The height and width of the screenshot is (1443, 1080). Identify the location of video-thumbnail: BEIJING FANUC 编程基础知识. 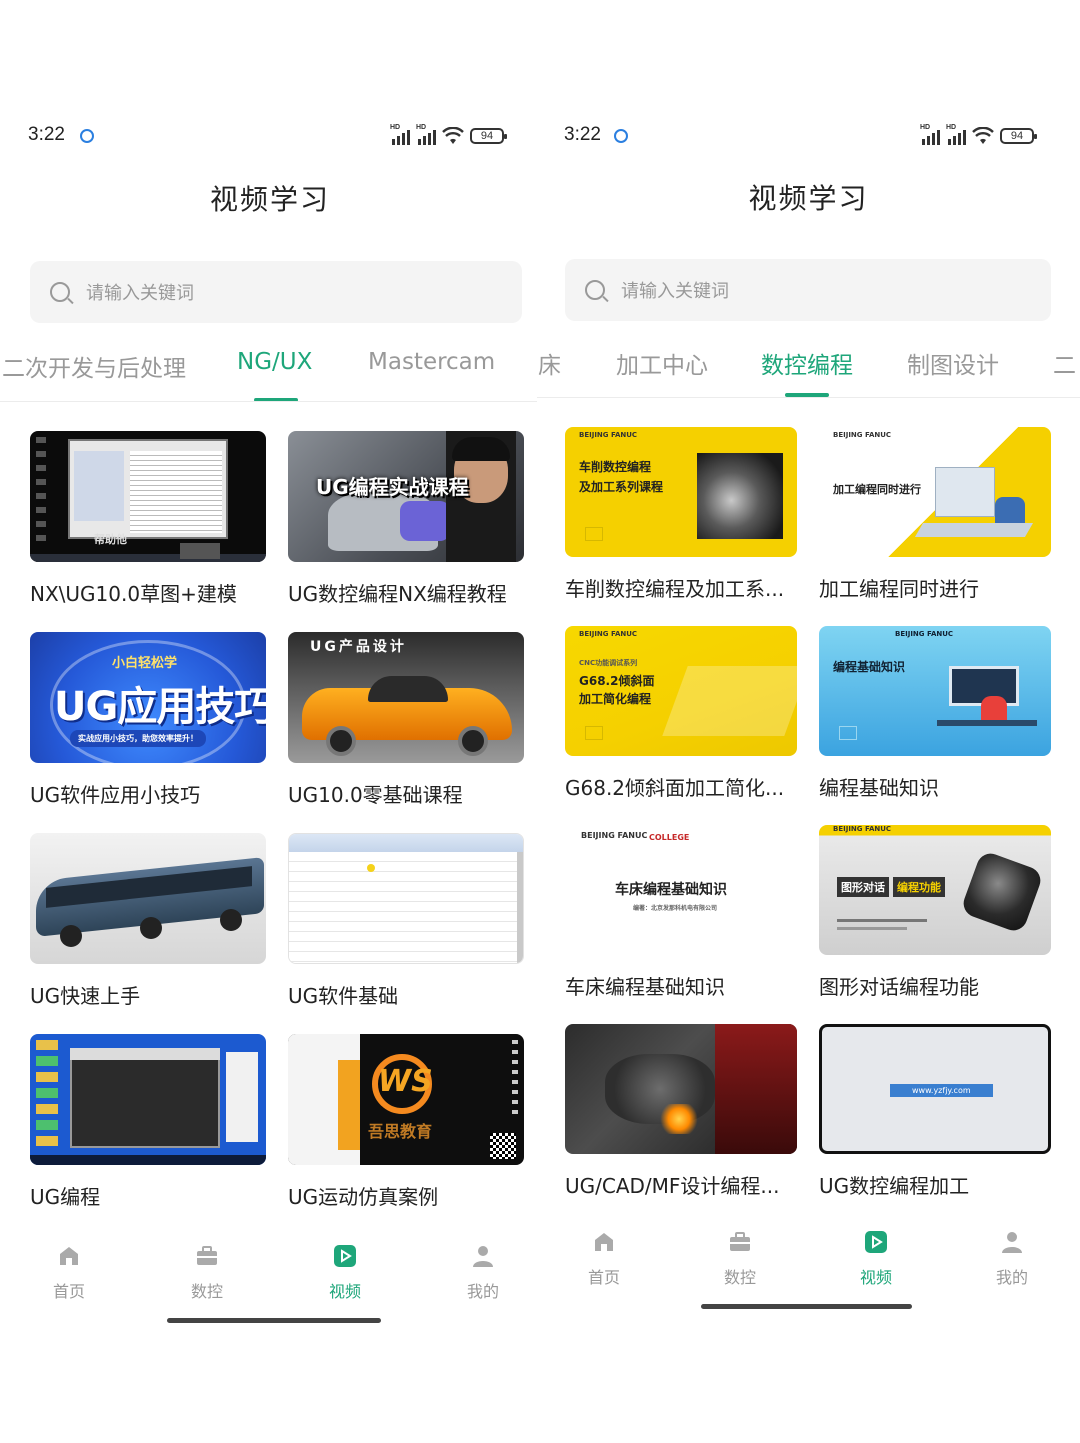
(935, 691).